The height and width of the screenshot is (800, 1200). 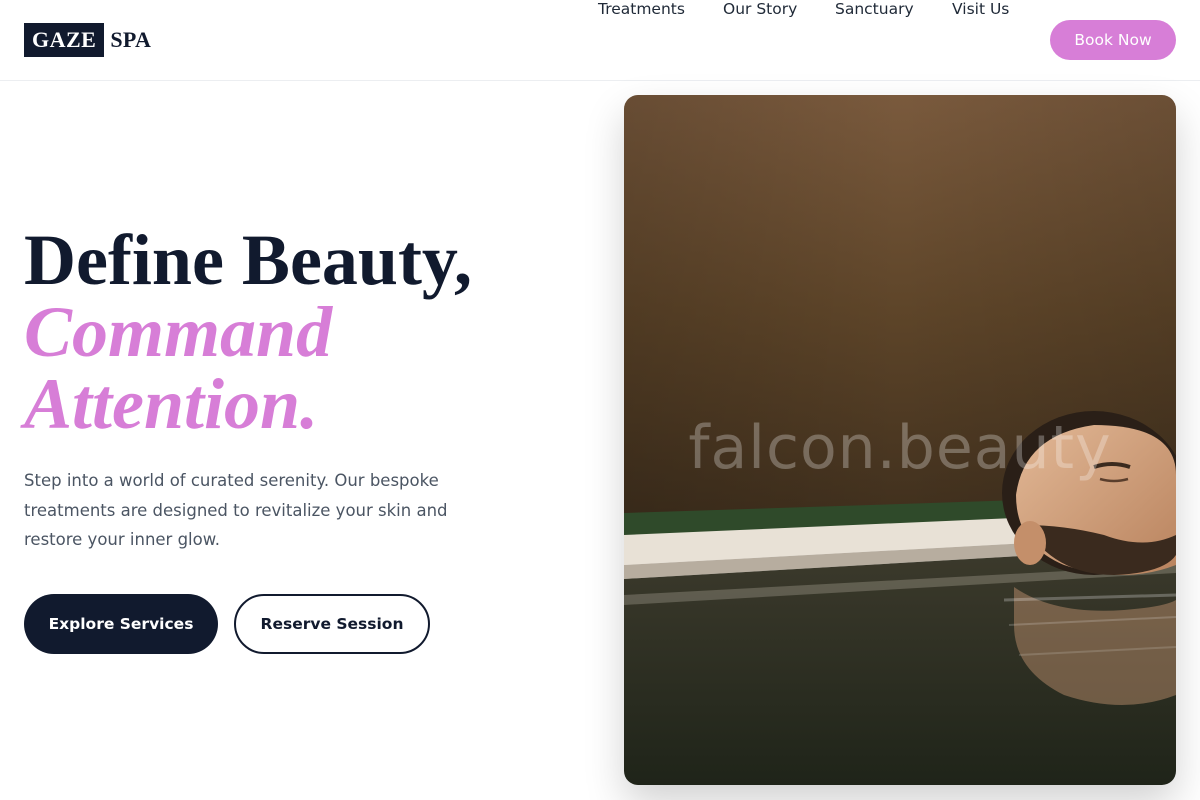 What do you see at coordinates (178, 332) in the screenshot?
I see `hero-title-line-2: Command` at bounding box center [178, 332].